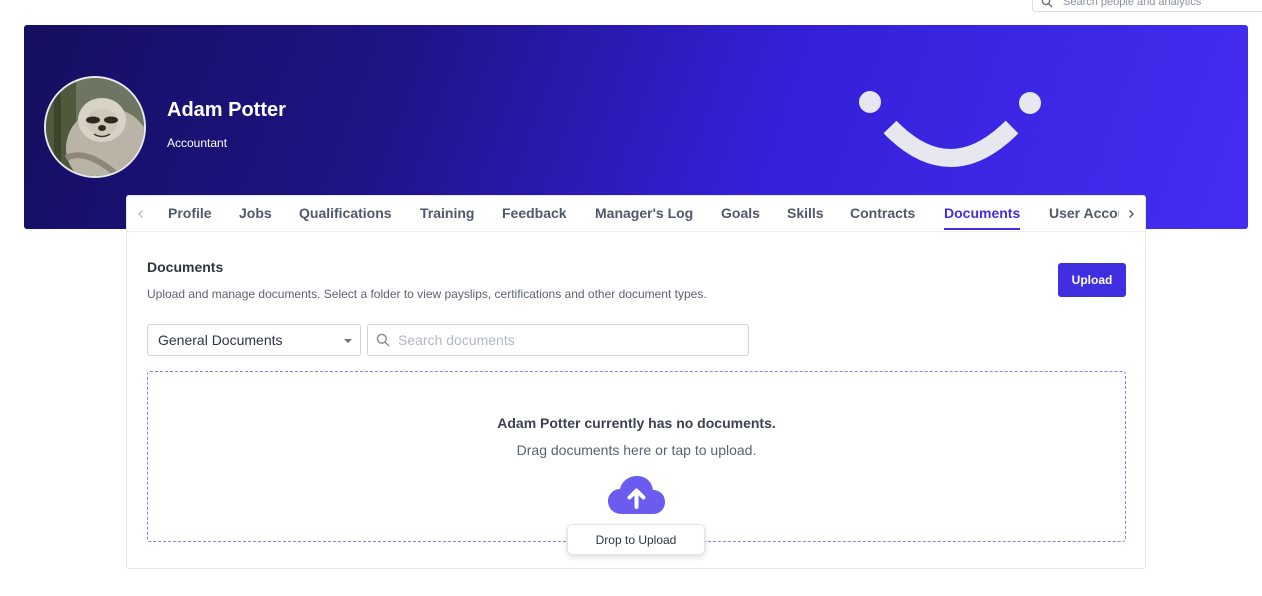 This screenshot has height=596, width=1262. What do you see at coordinates (636, 423) in the screenshot?
I see `empty-state-title: Adam Potter currently has no documents.` at bounding box center [636, 423].